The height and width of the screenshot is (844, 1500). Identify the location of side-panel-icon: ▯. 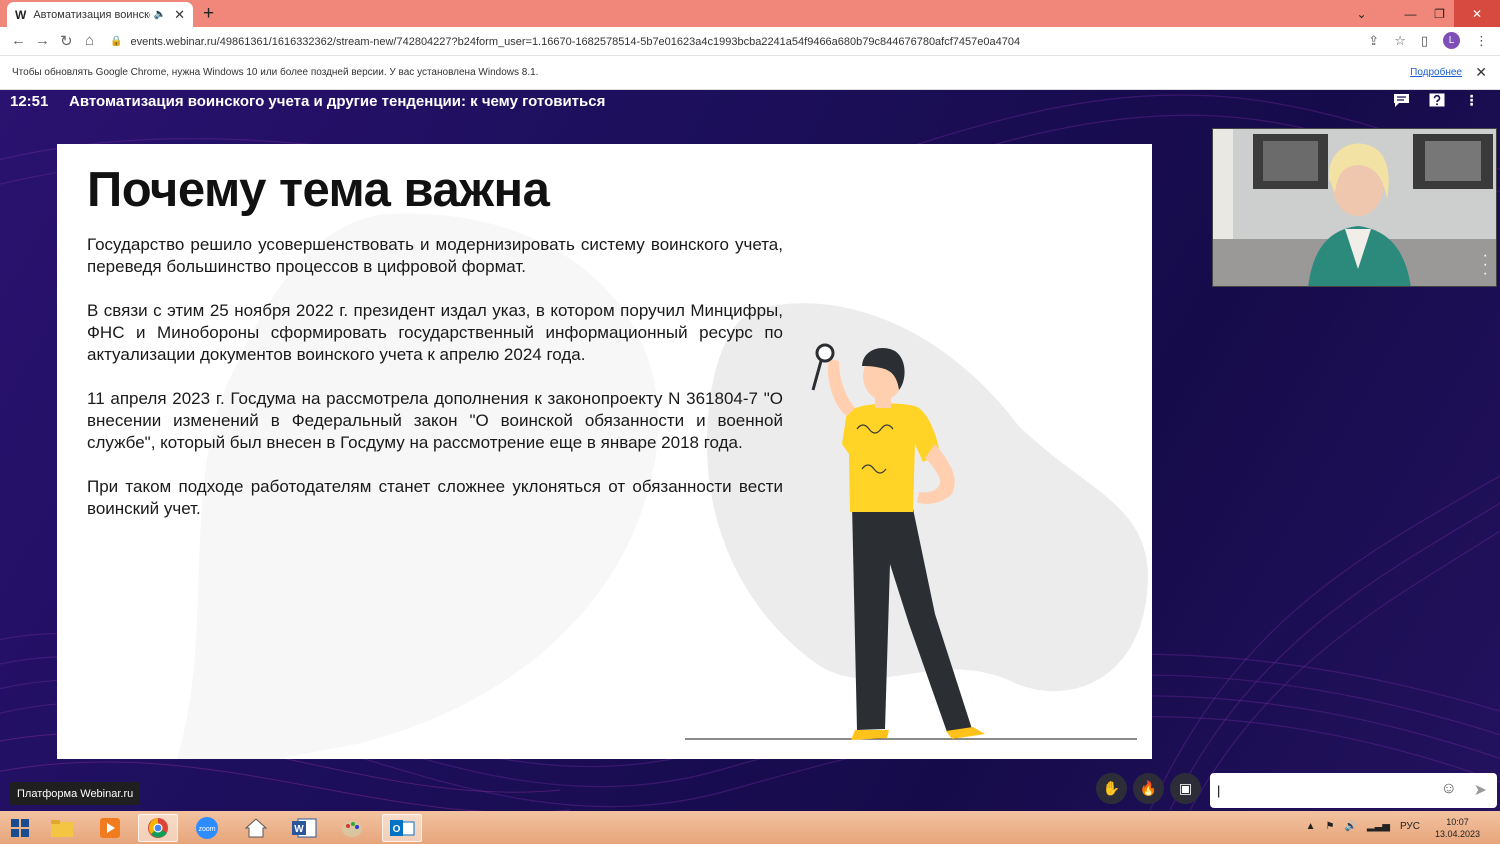
(1424, 41).